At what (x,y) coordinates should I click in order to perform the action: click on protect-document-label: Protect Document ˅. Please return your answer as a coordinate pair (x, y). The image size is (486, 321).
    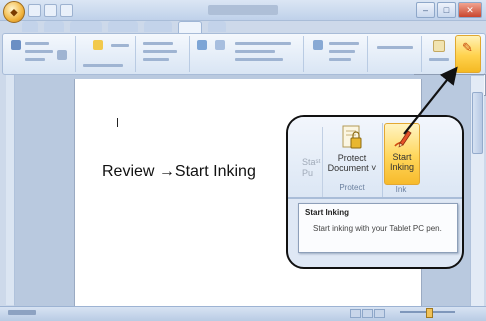
    Looking at the image, I should click on (352, 163).